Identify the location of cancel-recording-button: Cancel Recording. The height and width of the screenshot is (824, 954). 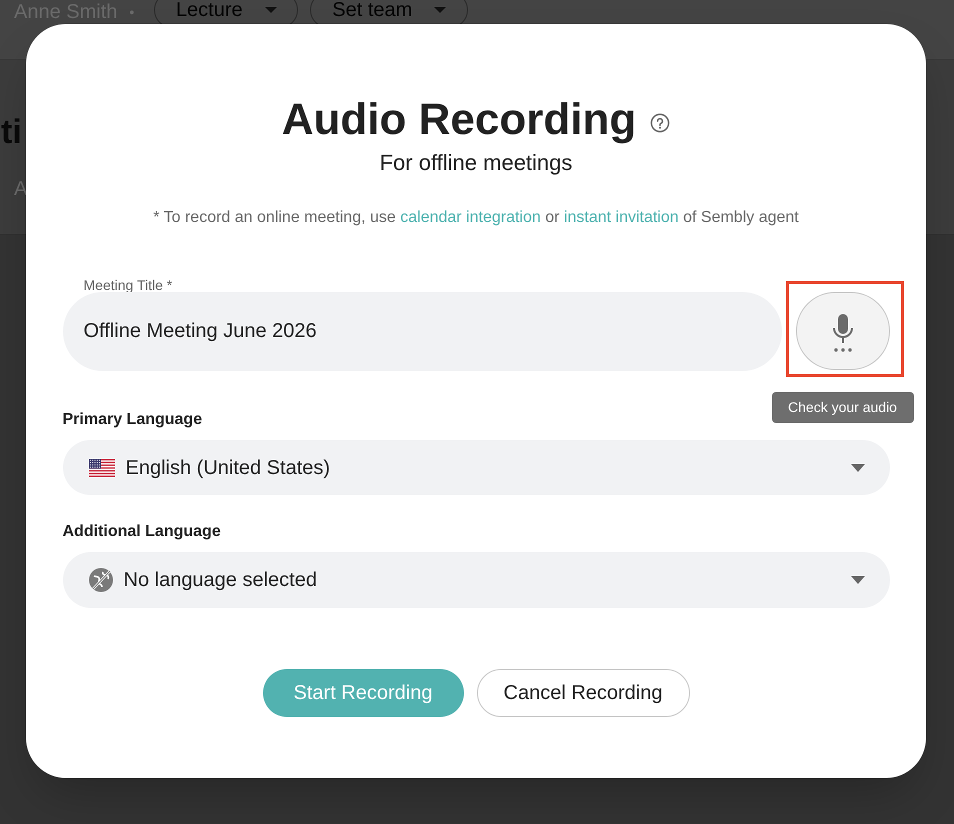
(583, 693).